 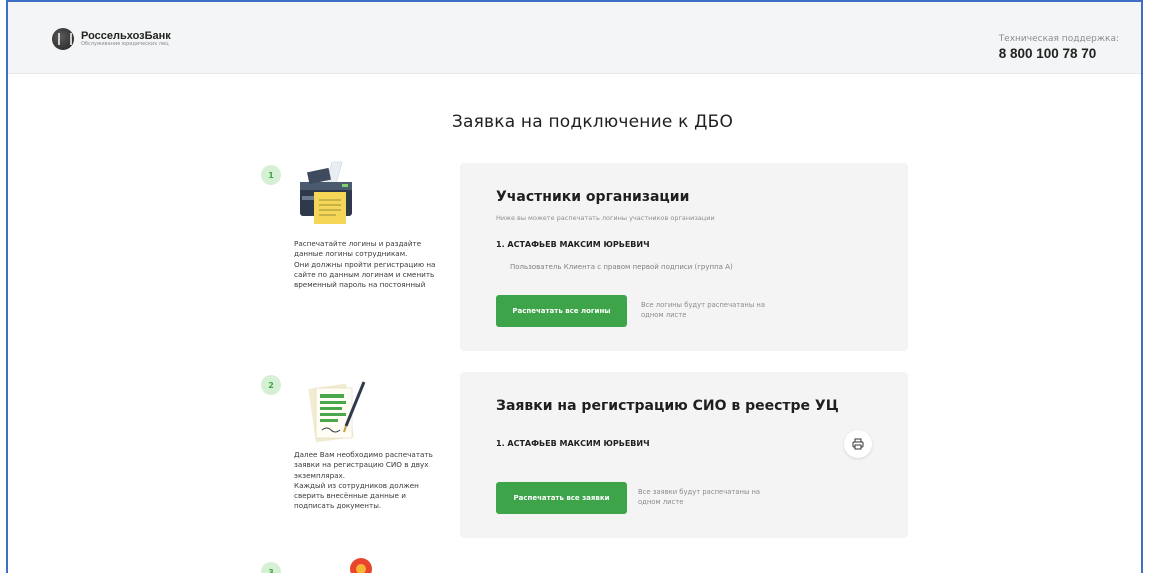 What do you see at coordinates (351, 254) in the screenshot?
I see `step-1-line: данные логины сотрудникам.` at bounding box center [351, 254].